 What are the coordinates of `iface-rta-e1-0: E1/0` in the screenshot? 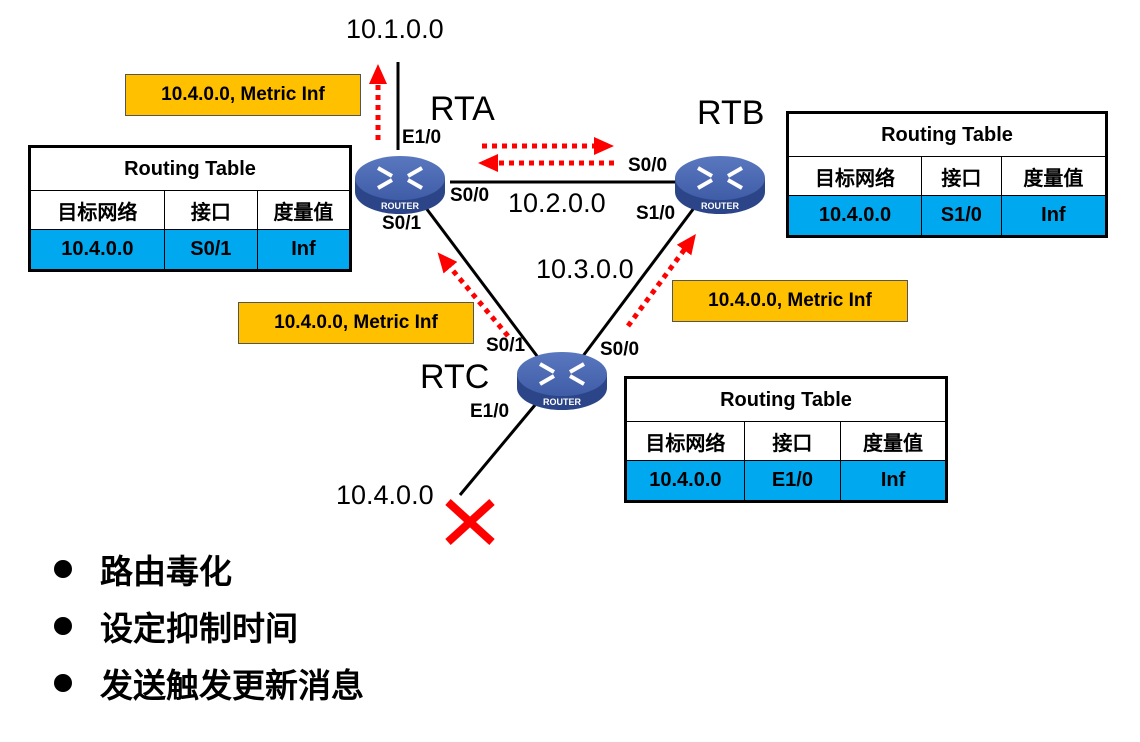 It's located at (422, 137).